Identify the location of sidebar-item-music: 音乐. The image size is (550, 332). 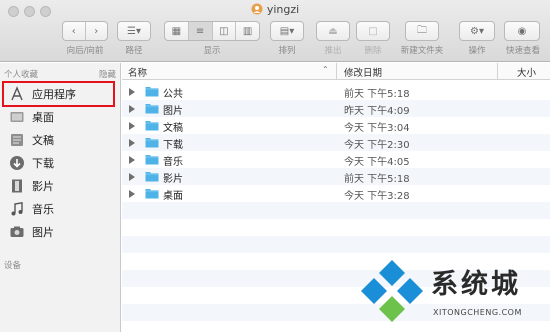
(60, 209).